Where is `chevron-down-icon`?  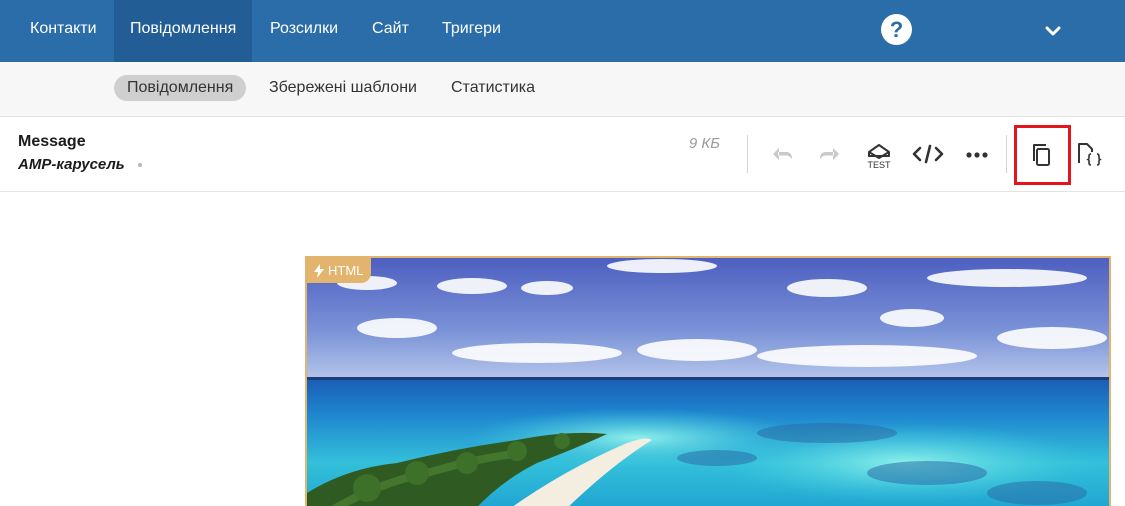 chevron-down-icon is located at coordinates (1053, 31).